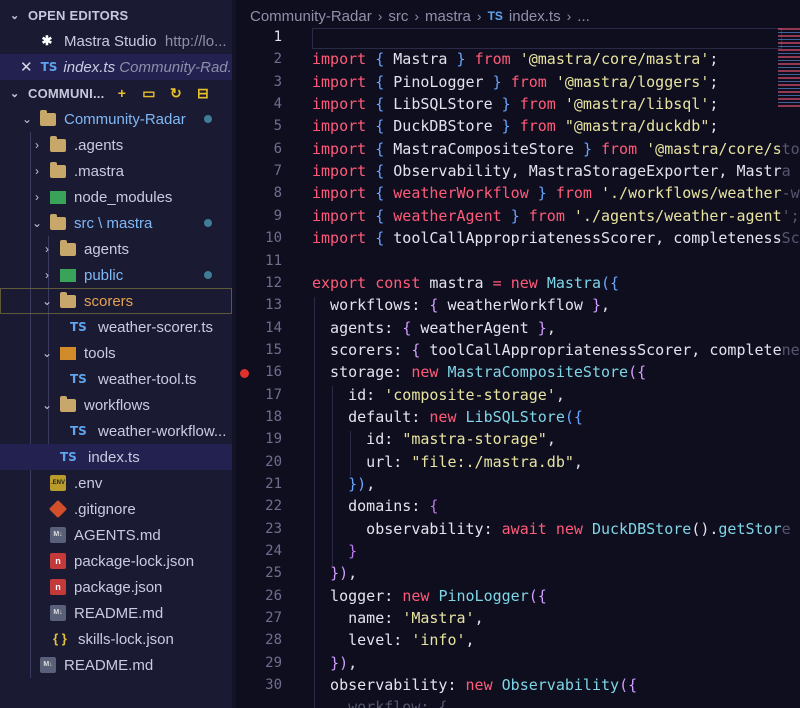  What do you see at coordinates (116, 613) in the screenshot?
I see `tree-file-readme: M↓ README.md` at bounding box center [116, 613].